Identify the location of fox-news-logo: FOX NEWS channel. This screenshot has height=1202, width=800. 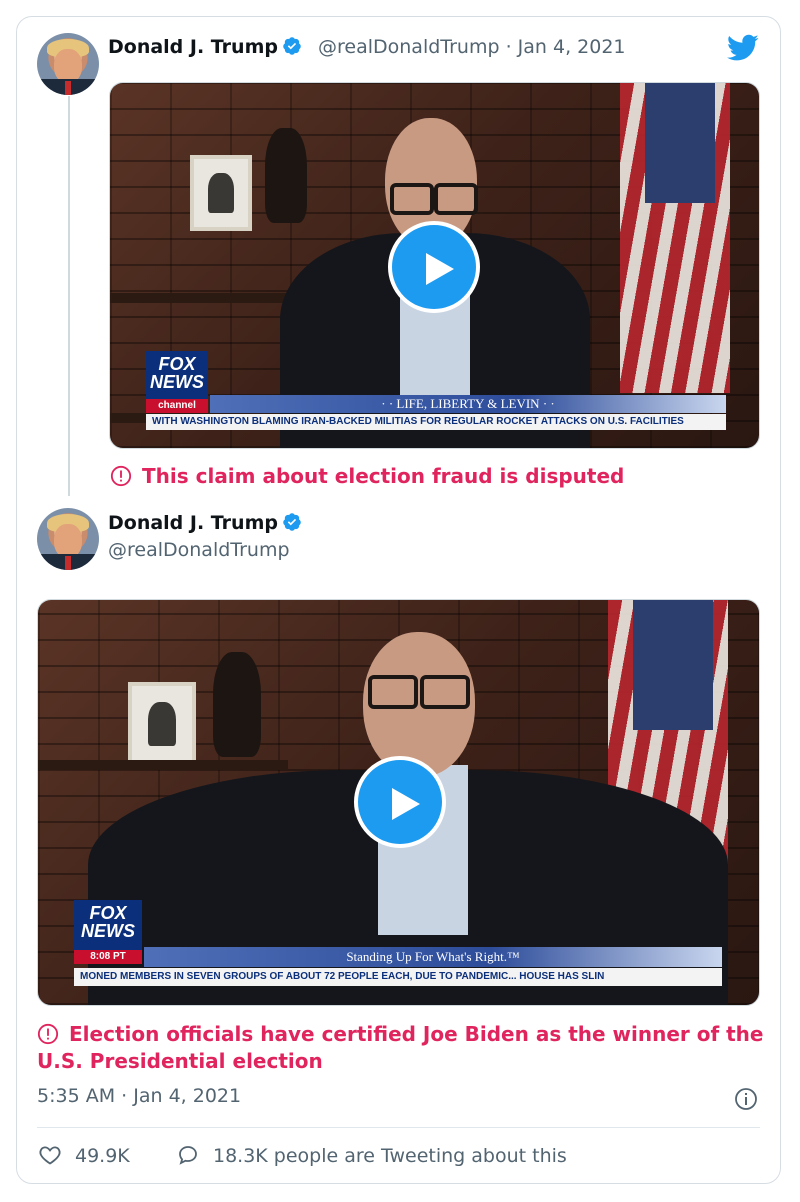
(177, 382).